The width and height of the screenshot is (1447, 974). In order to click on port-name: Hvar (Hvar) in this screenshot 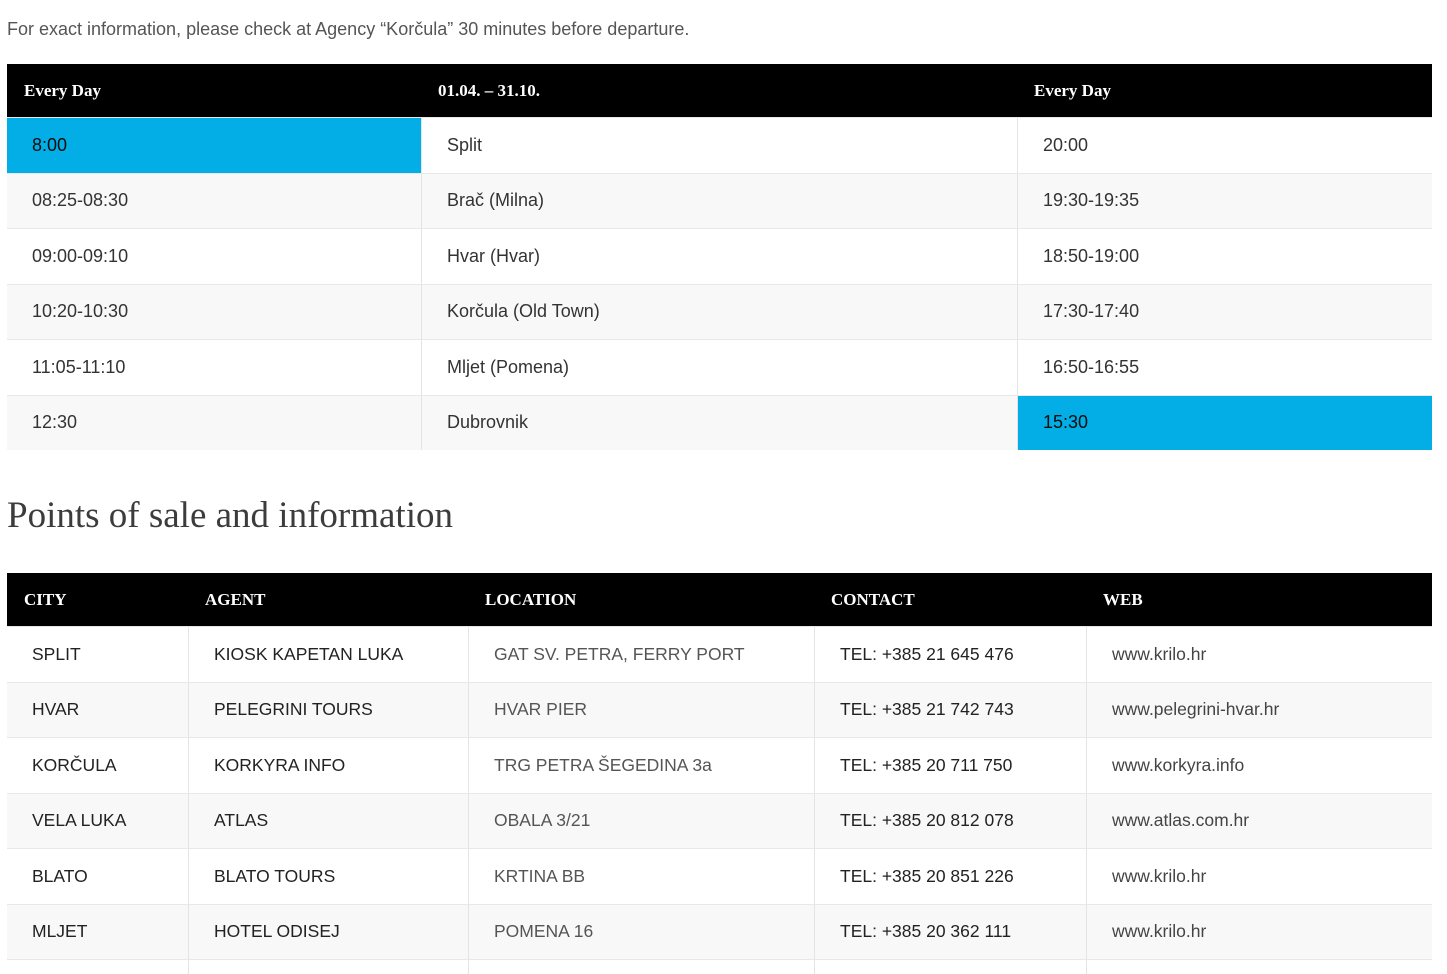, I will do `click(719, 256)`.